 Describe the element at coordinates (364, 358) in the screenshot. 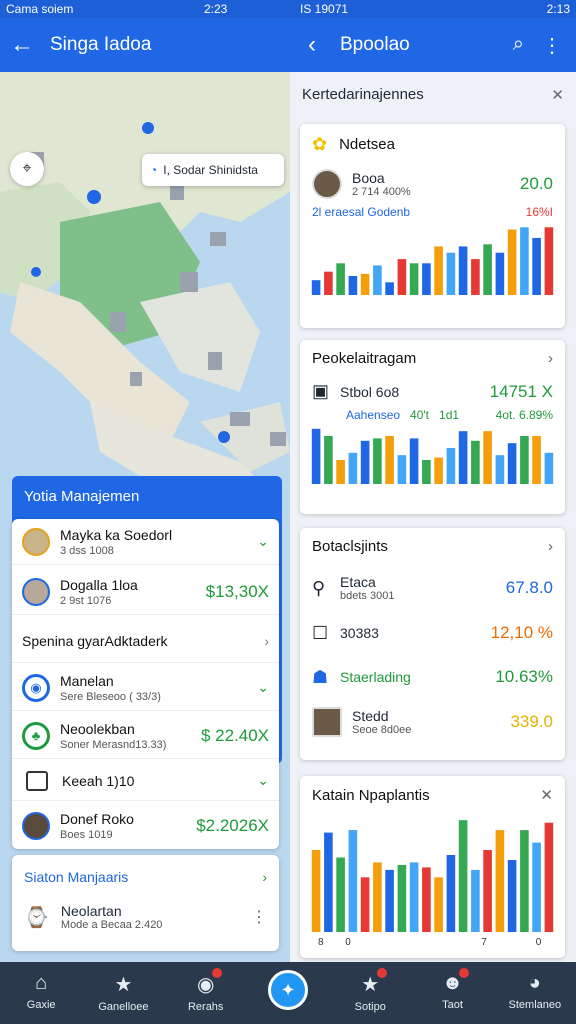

I see `card-title: Peokelaitragam` at that location.